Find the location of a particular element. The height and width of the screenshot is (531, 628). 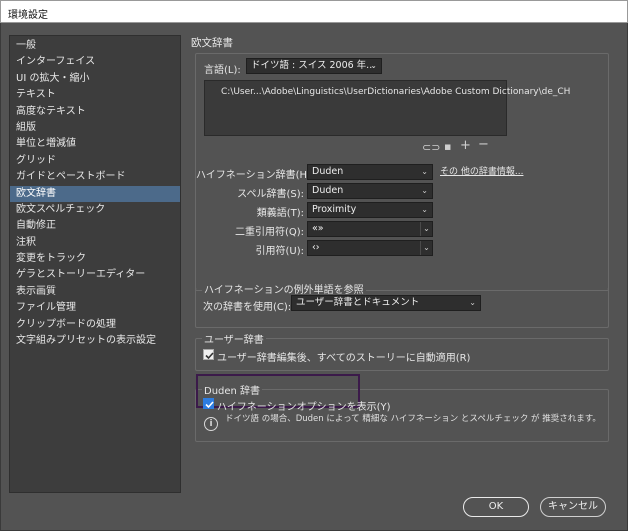

sidebar-item: ガイドとペーストボード is located at coordinates (95, 177).